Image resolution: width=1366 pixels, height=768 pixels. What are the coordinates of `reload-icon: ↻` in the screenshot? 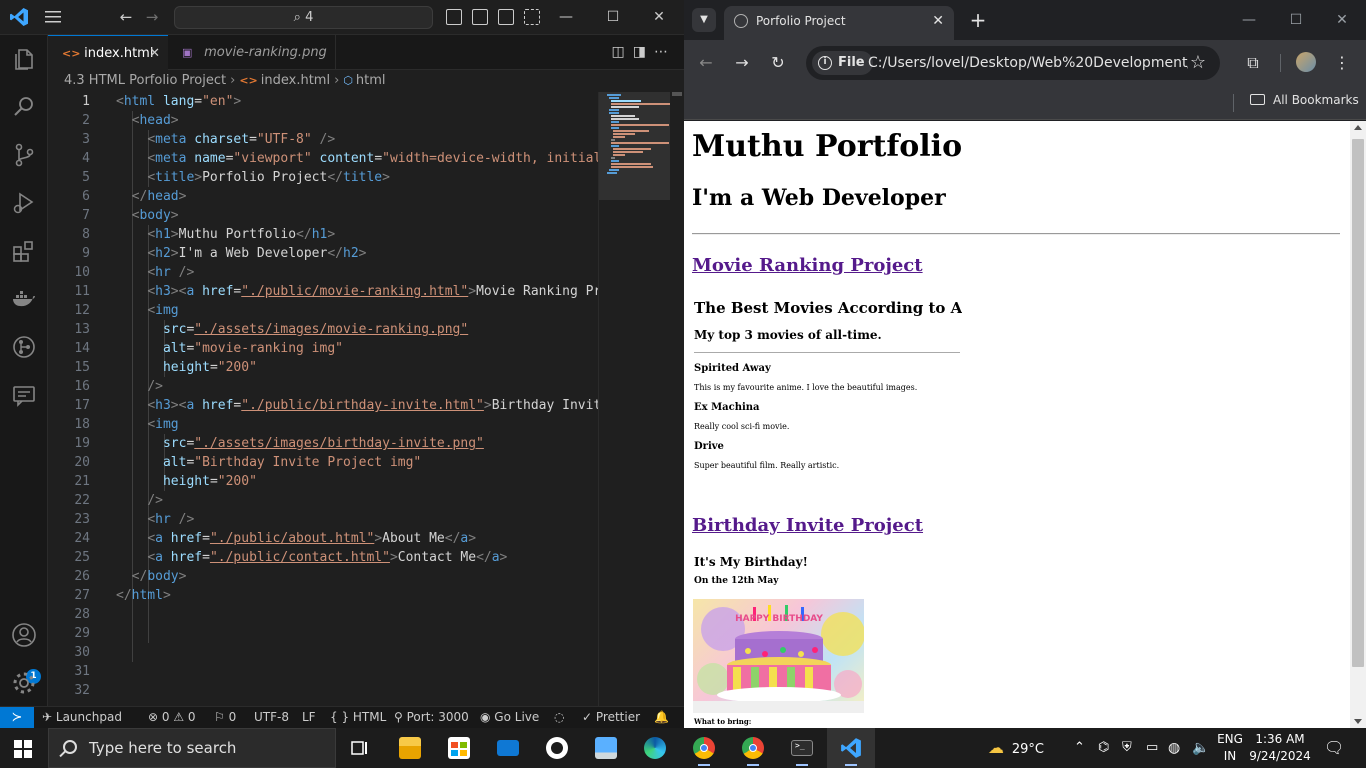 It's located at (778, 63).